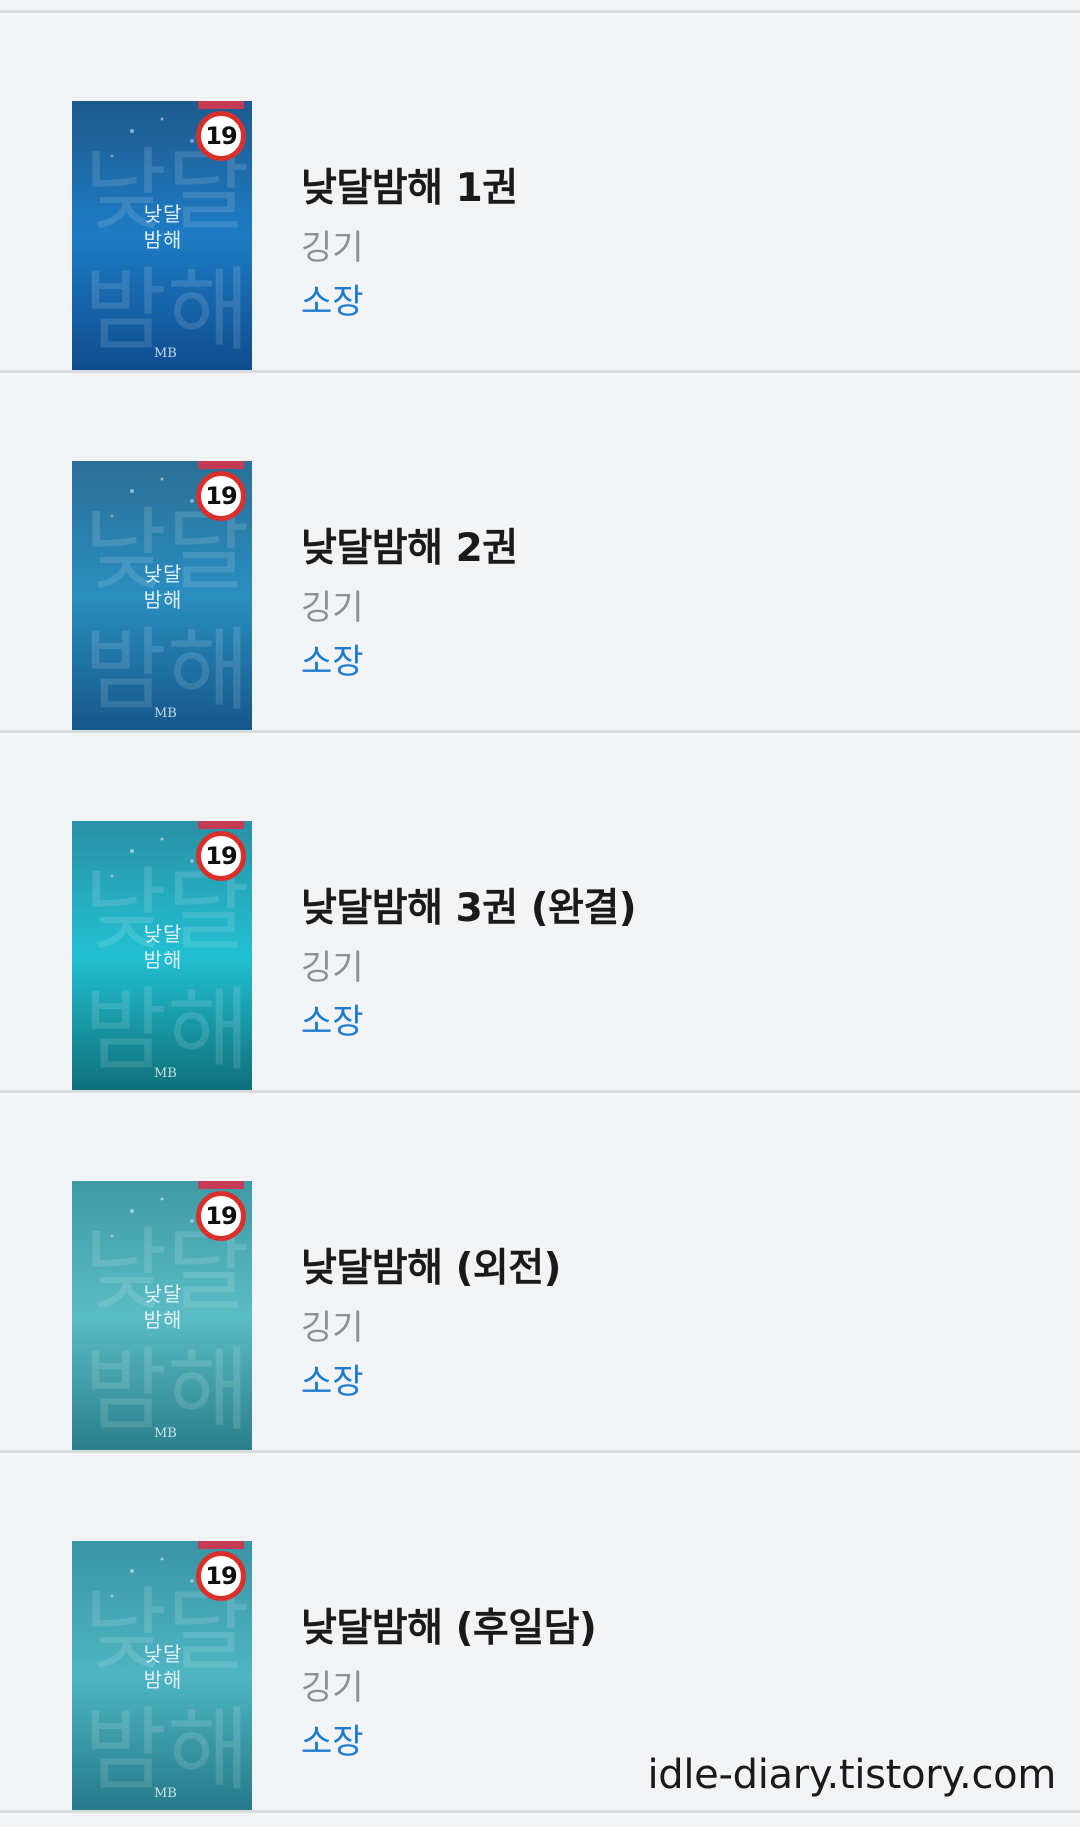 The image size is (1080, 1827). Describe the element at coordinates (409, 244) in the screenshot. I see `book-info: 낮달밤해 1권 깅기 소장` at that location.